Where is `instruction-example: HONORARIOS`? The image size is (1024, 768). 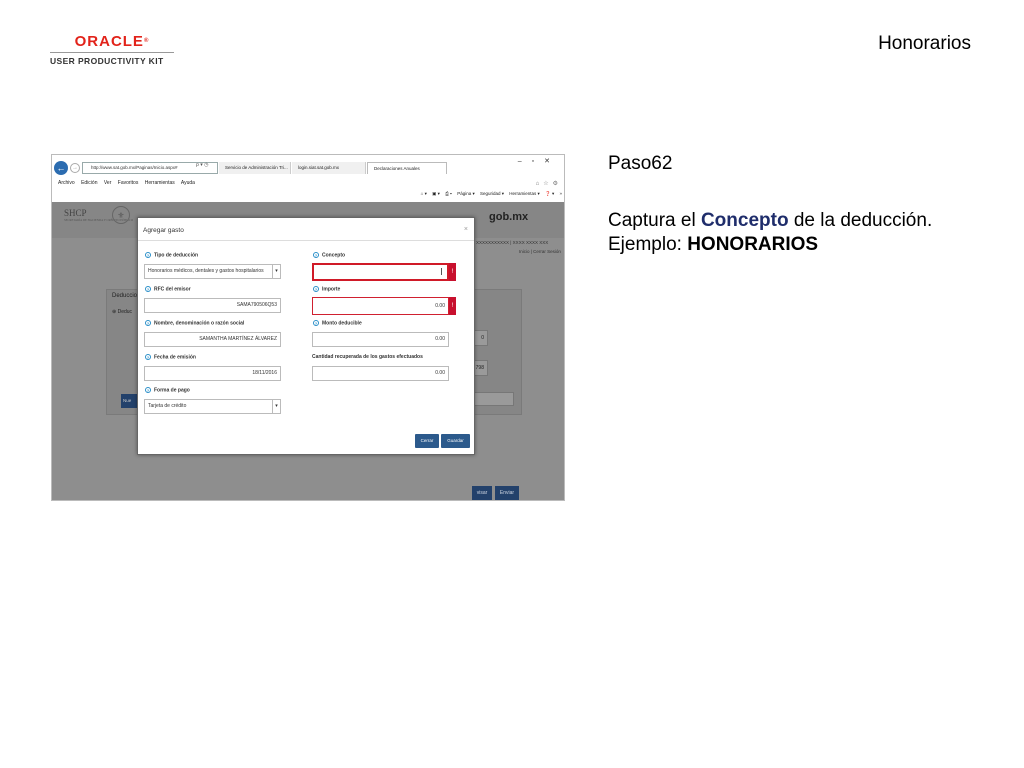 instruction-example: HONORARIOS is located at coordinates (753, 244).